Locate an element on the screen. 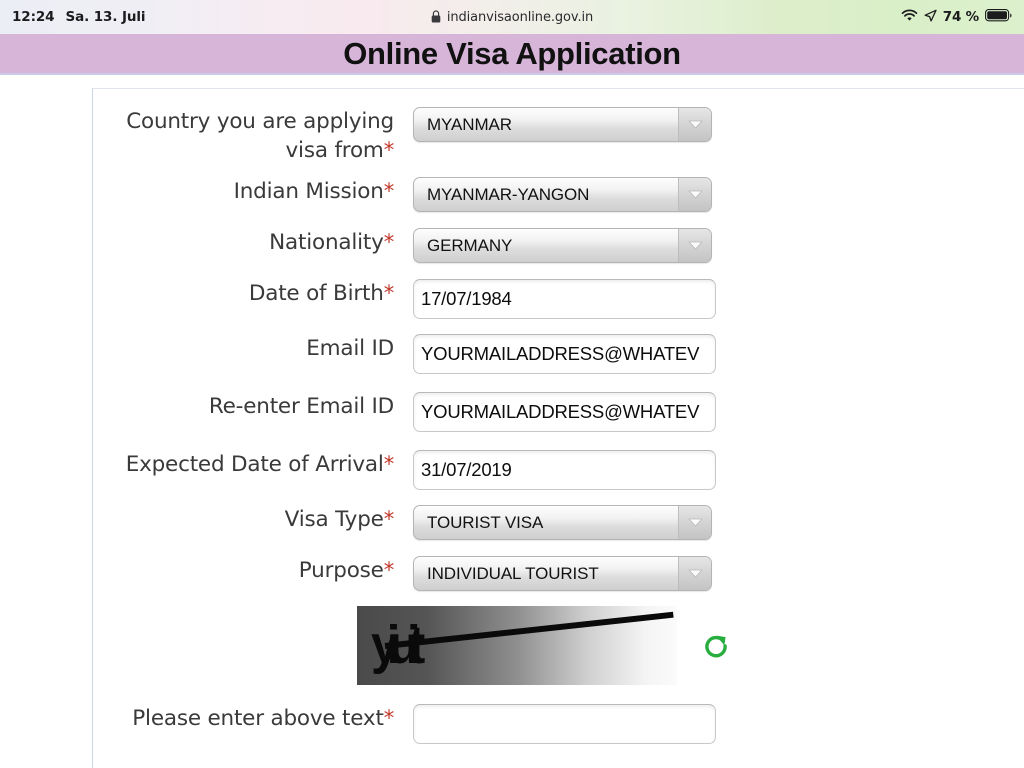 This screenshot has height=768, width=1024. label-text: Date of Birth is located at coordinates (316, 293).